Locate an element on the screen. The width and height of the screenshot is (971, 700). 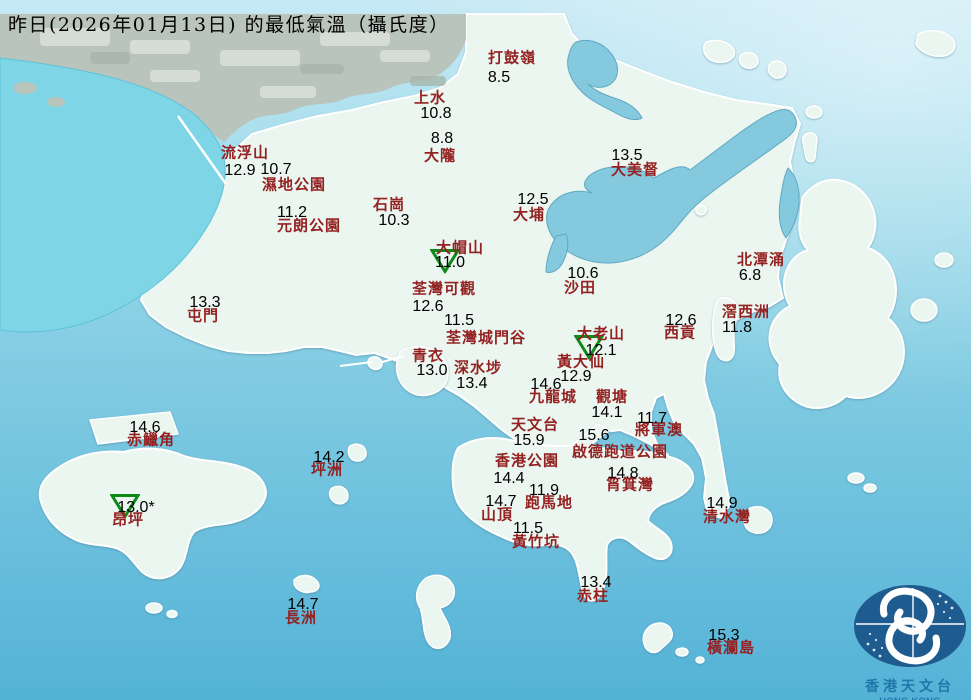
logo-chinese-name: 香港天文台 is located at coordinates (910, 687).